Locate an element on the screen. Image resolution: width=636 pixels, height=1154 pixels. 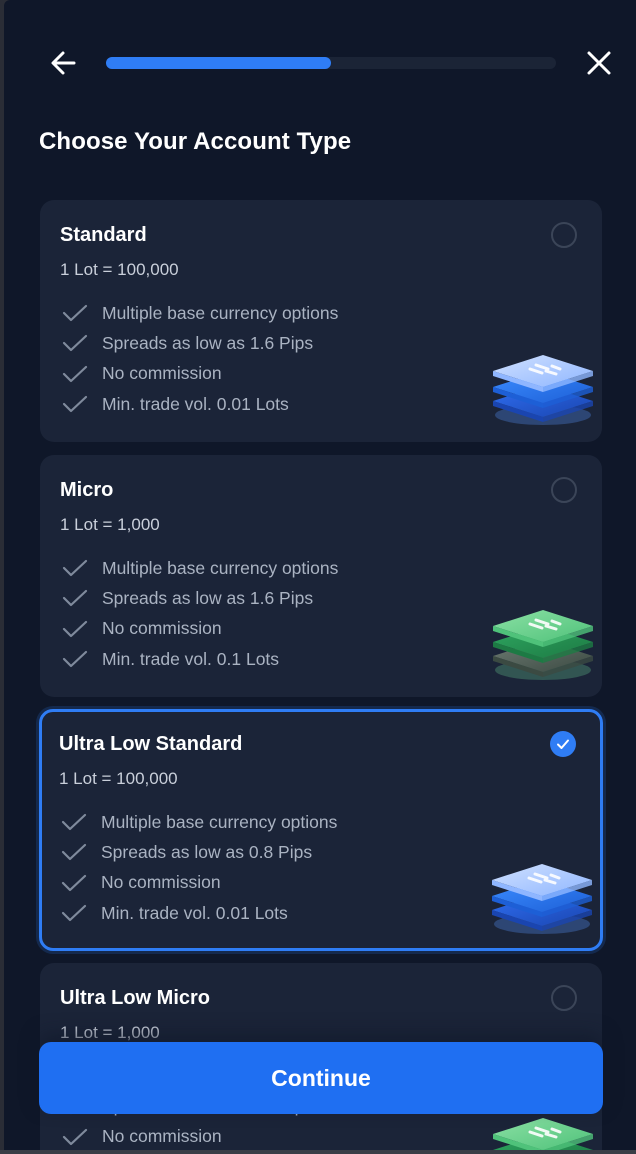
page-title: Choose Your Account Type is located at coordinates (195, 141).